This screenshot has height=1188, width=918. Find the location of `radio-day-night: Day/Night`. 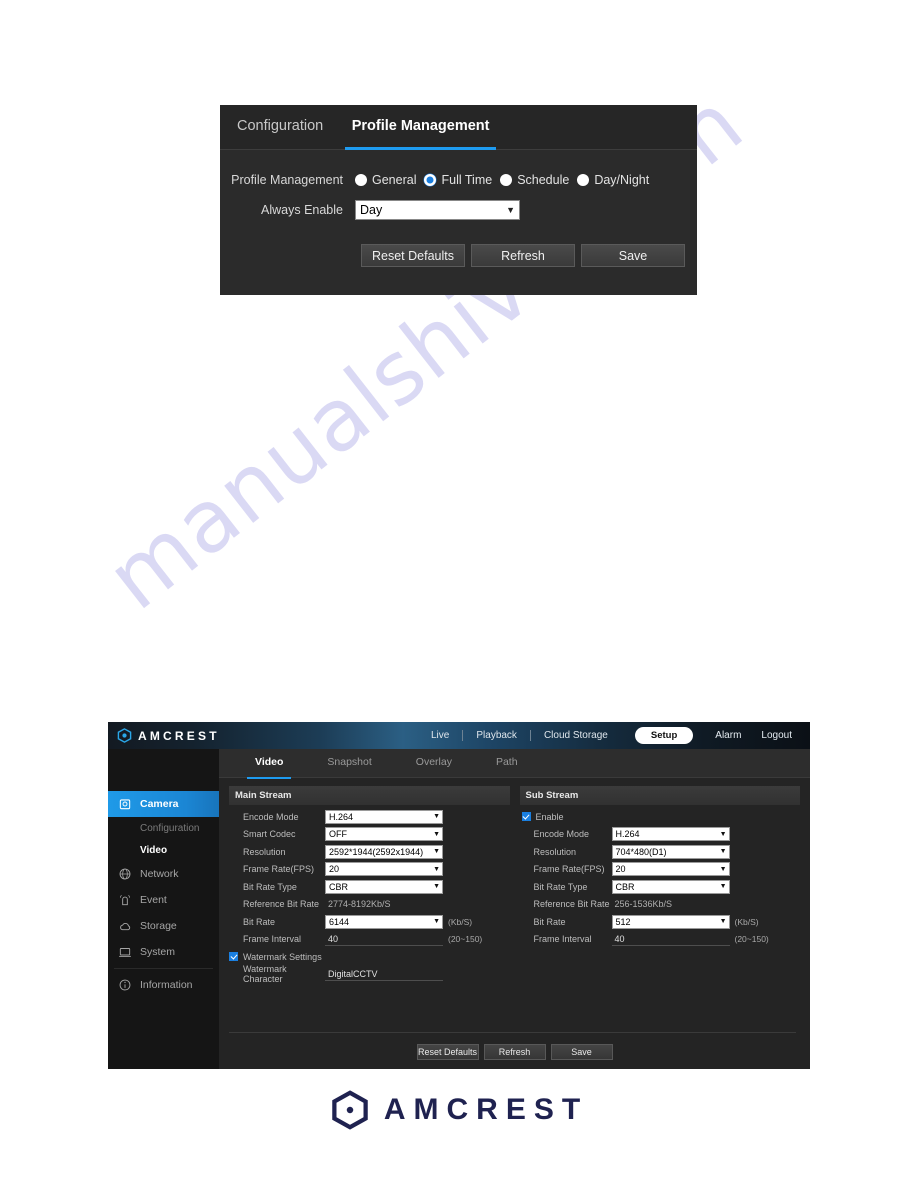

radio-day-night: Day/Night is located at coordinates (613, 180).